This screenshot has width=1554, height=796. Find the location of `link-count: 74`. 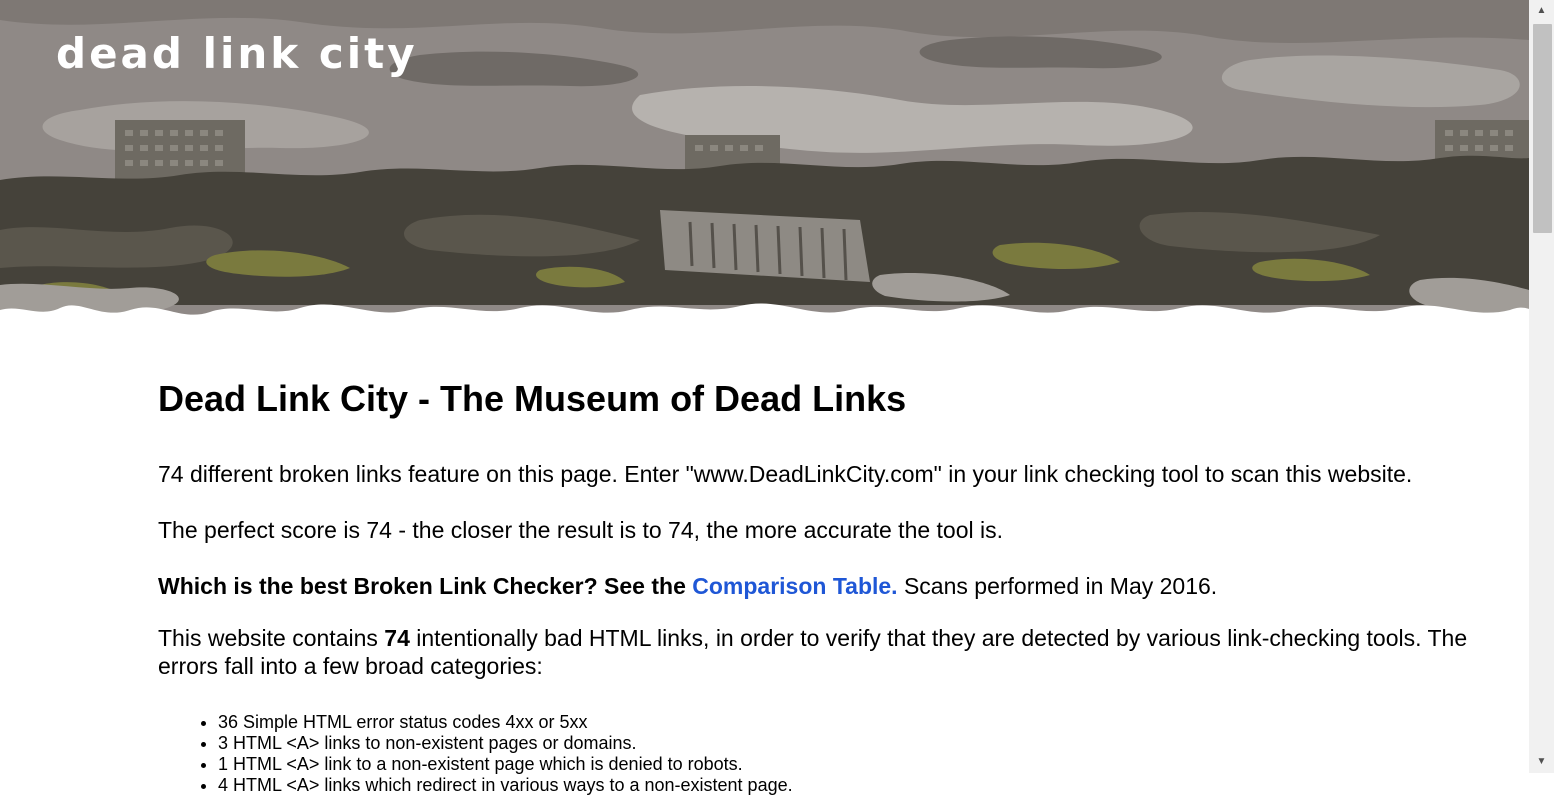

link-count: 74 is located at coordinates (397, 638).